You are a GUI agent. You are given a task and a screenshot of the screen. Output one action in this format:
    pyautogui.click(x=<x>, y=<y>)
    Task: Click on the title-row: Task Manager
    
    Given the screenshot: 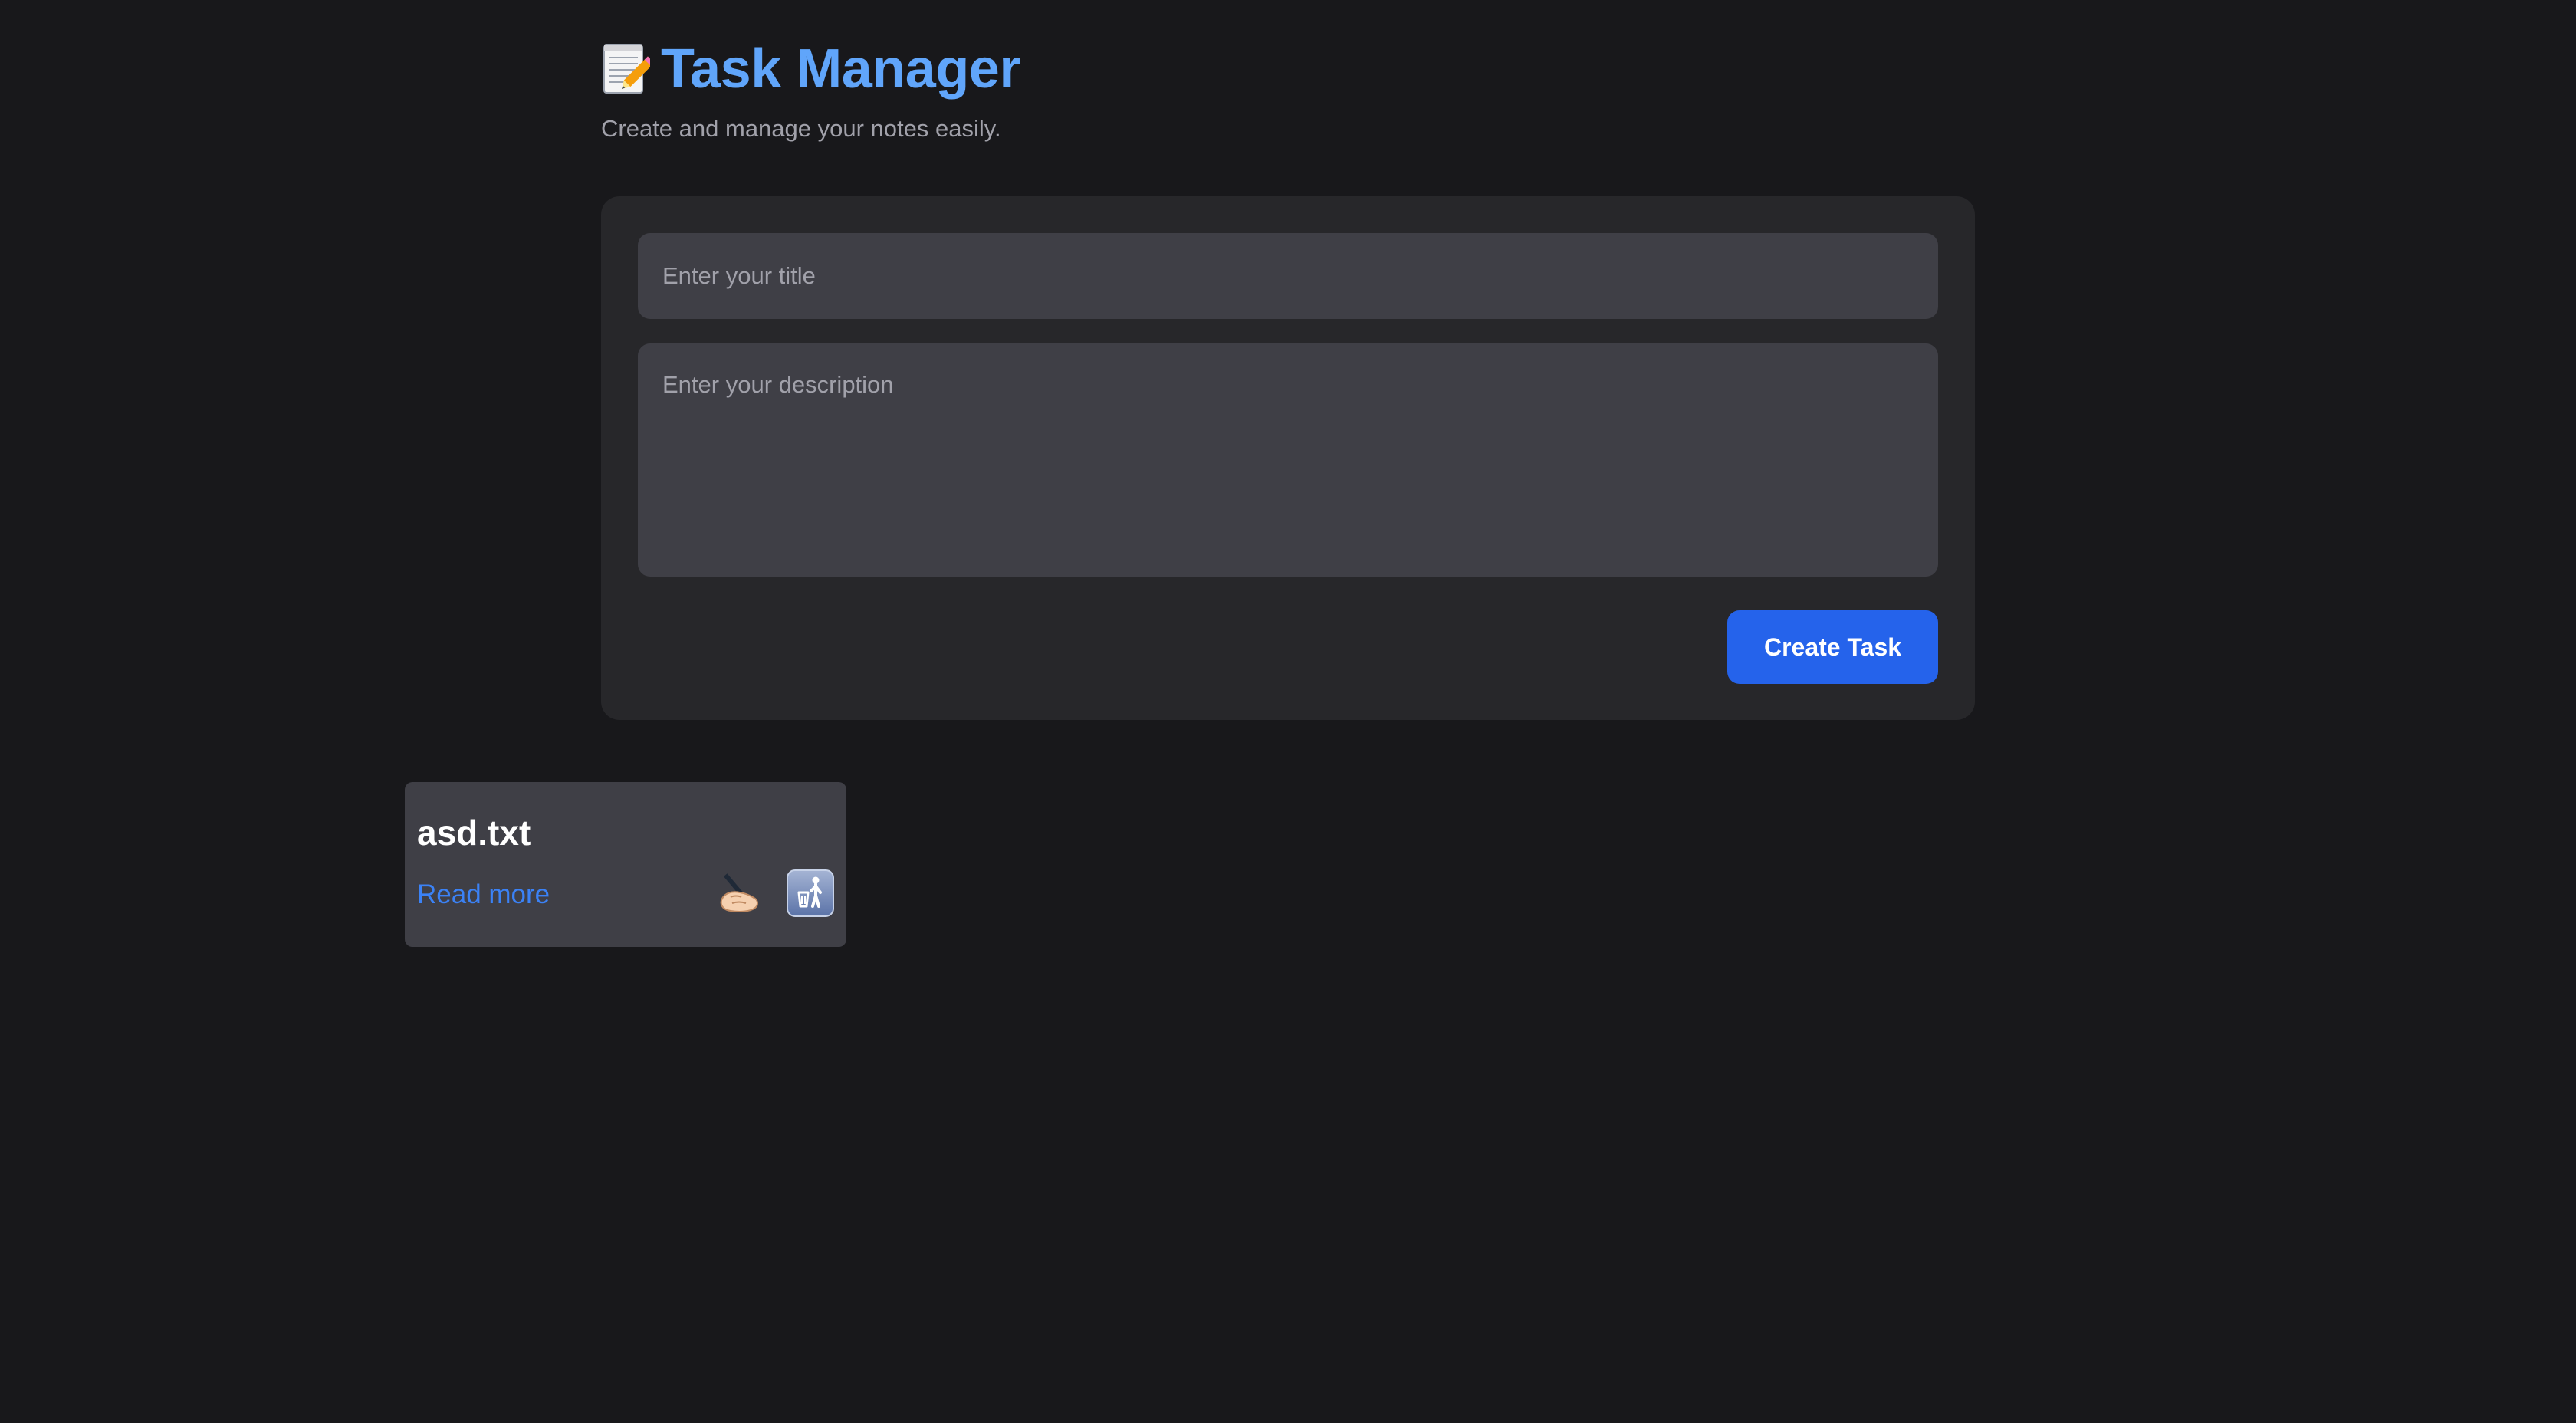 What is the action you would take?
    pyautogui.click(x=810, y=69)
    